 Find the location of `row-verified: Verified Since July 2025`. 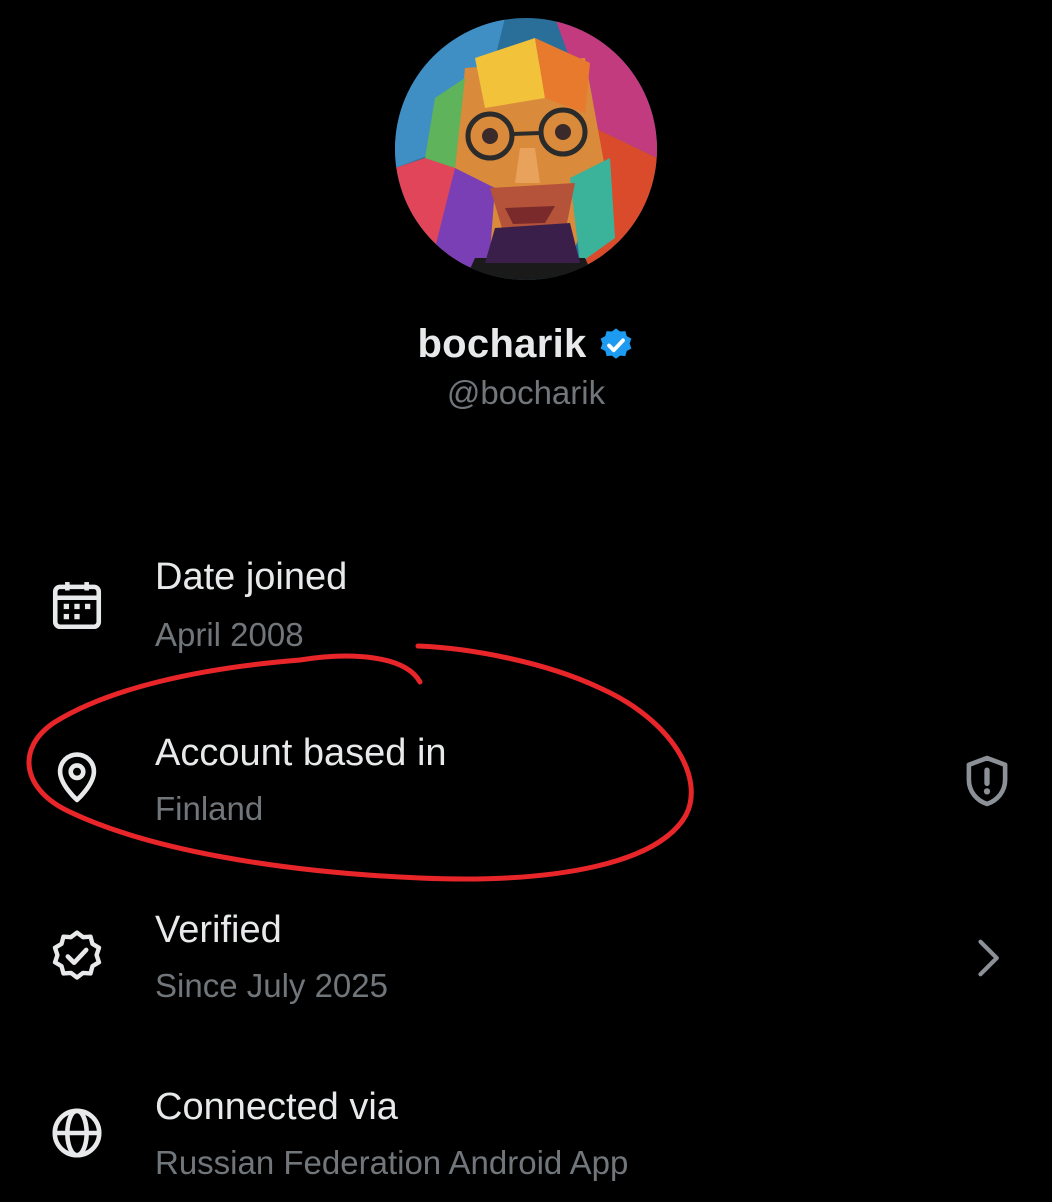

row-verified: Verified Since July 2025 is located at coordinates (526, 965).